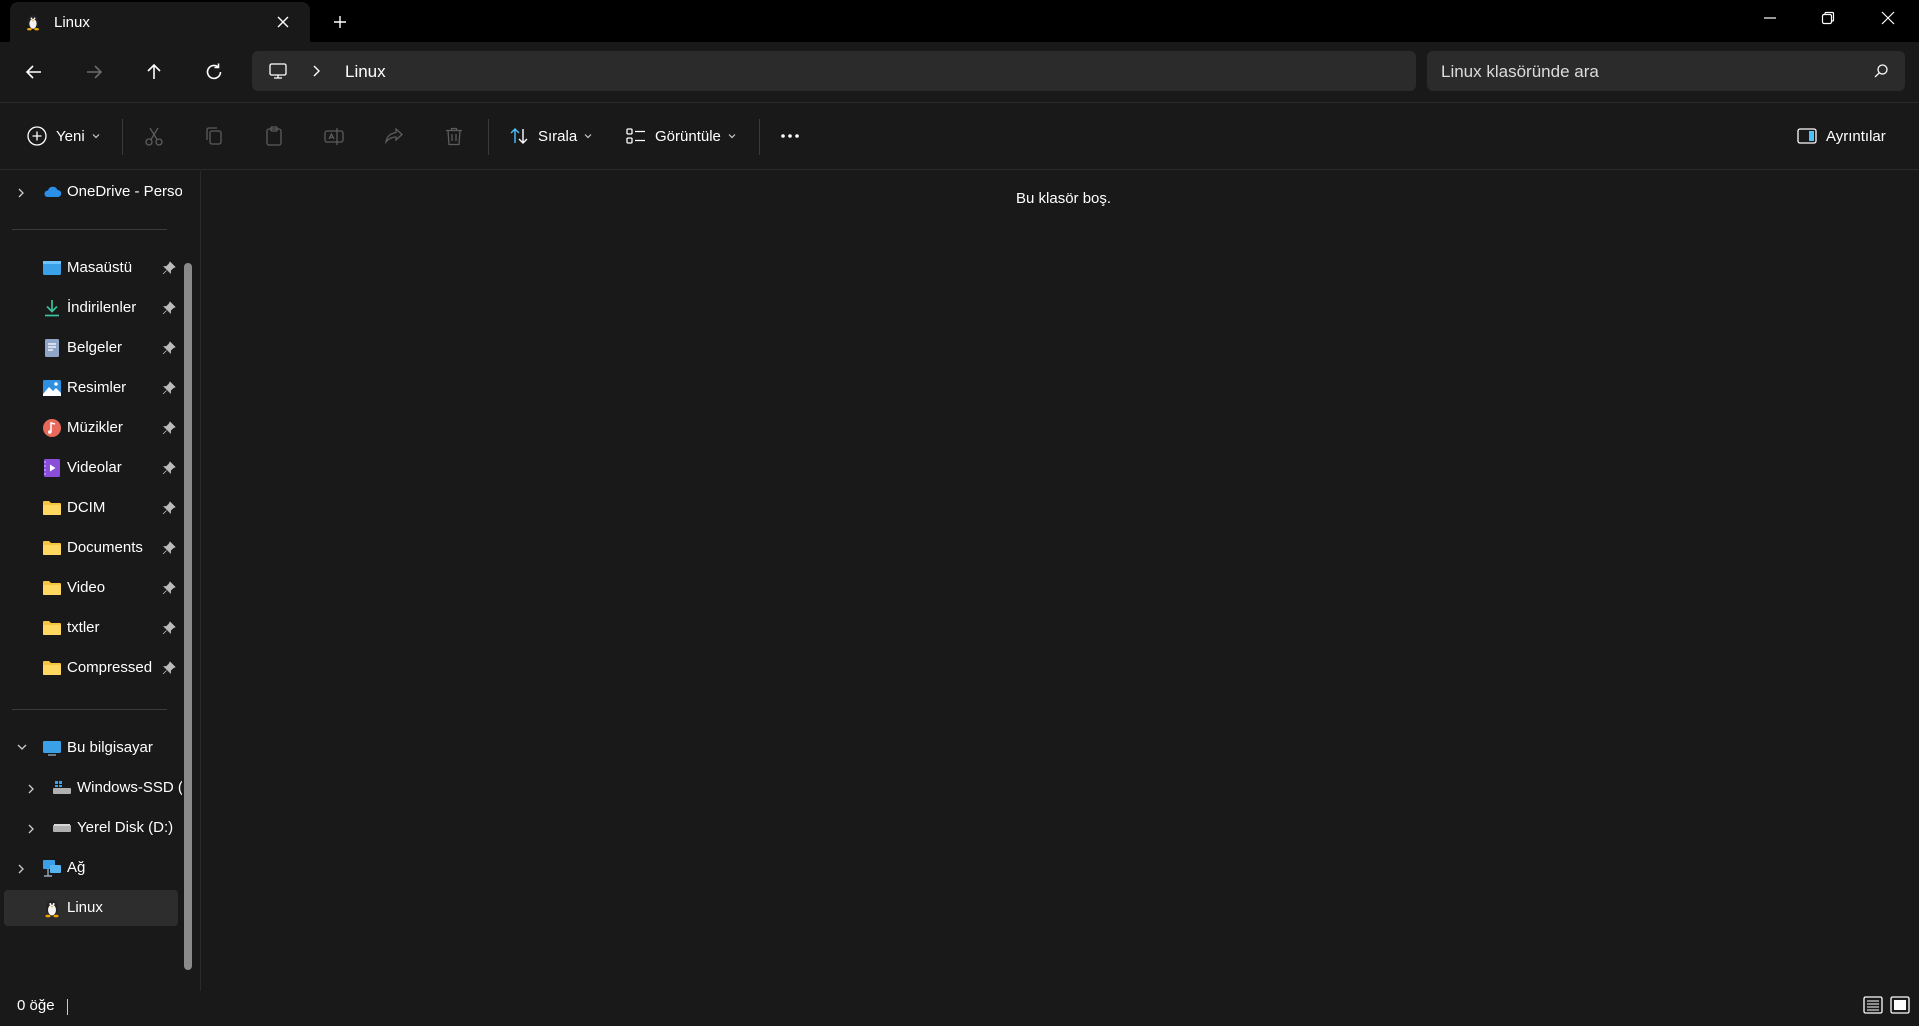  I want to click on minimize-icon, so click(1770, 18).